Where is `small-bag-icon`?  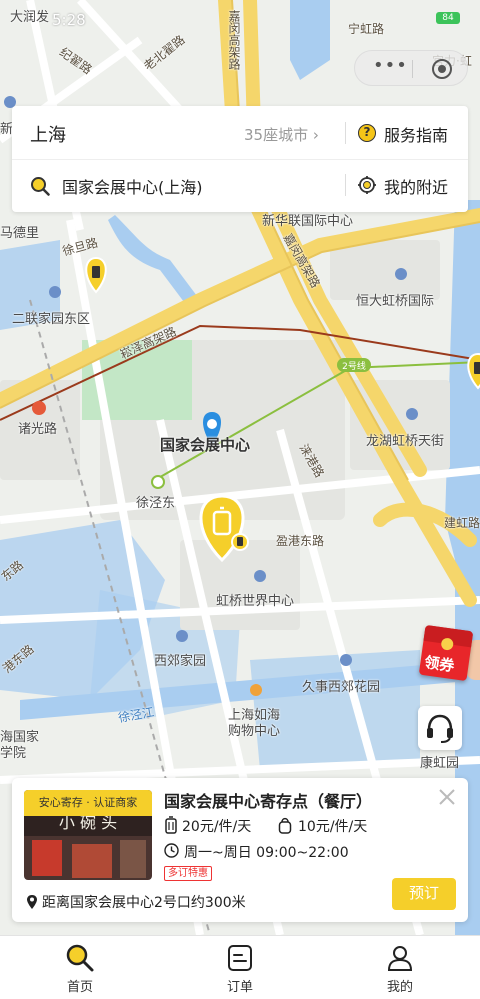 small-bag-icon is located at coordinates (285, 825).